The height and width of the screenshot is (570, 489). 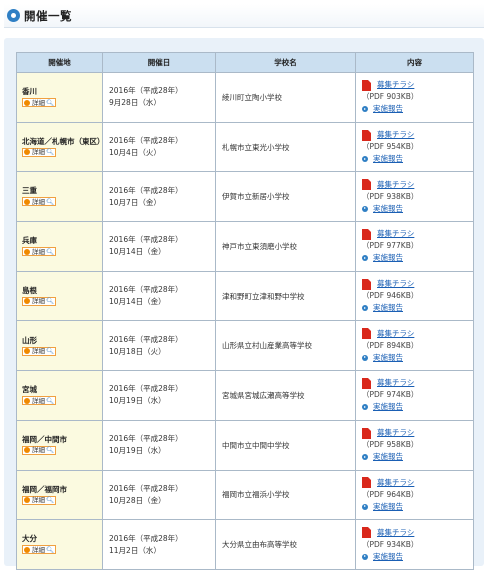 I want to click on venue-cell: 香川 詳細 🔍︎, so click(x=59, y=97).